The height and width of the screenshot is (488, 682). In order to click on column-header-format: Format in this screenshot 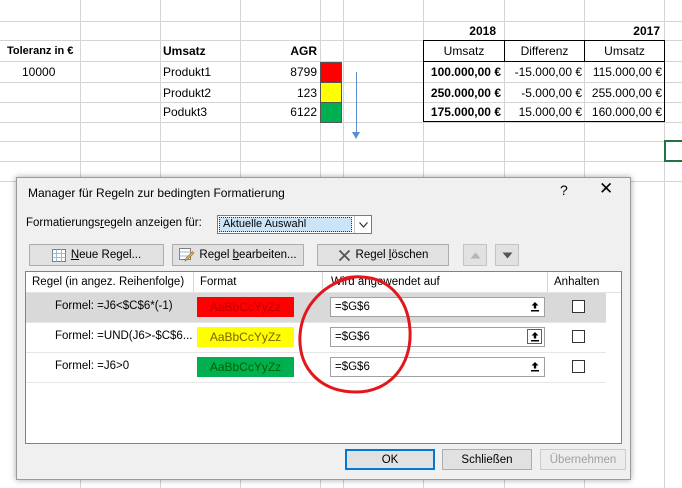, I will do `click(218, 282)`.